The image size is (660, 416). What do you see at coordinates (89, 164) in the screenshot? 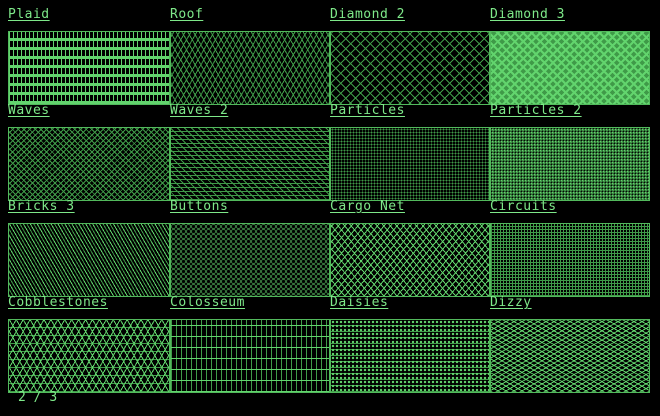
I see `pattern-swatch-waves` at bounding box center [89, 164].